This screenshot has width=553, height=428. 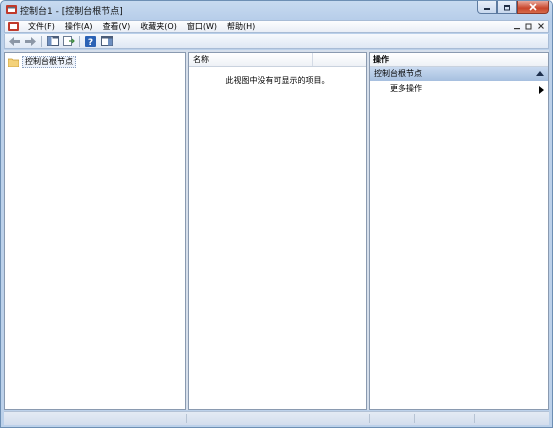 I want to click on tree-item-console-root: 控制台根节点, so click(x=42, y=62).